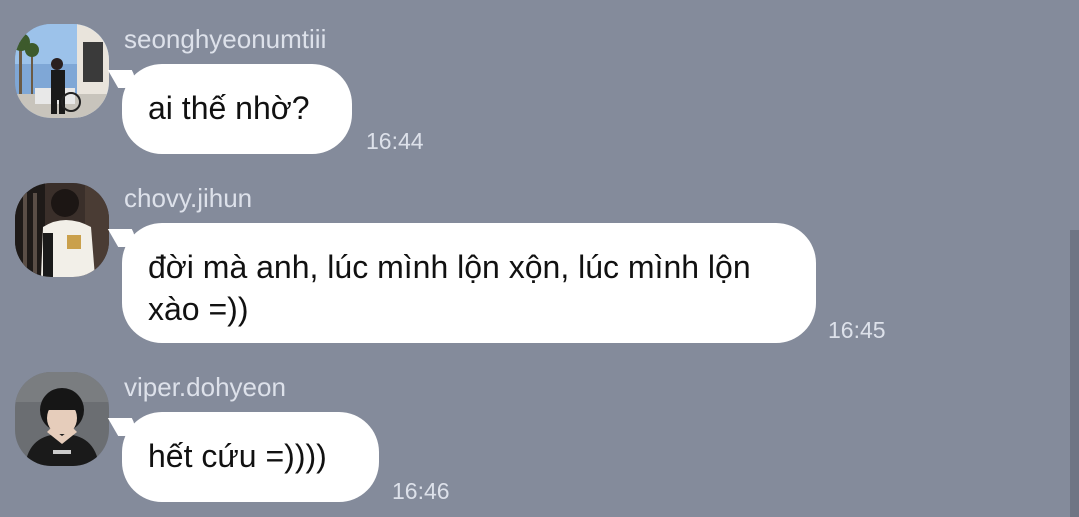 This screenshot has height=517, width=1079. What do you see at coordinates (188, 198) in the screenshot?
I see `username: chovy.jihun` at bounding box center [188, 198].